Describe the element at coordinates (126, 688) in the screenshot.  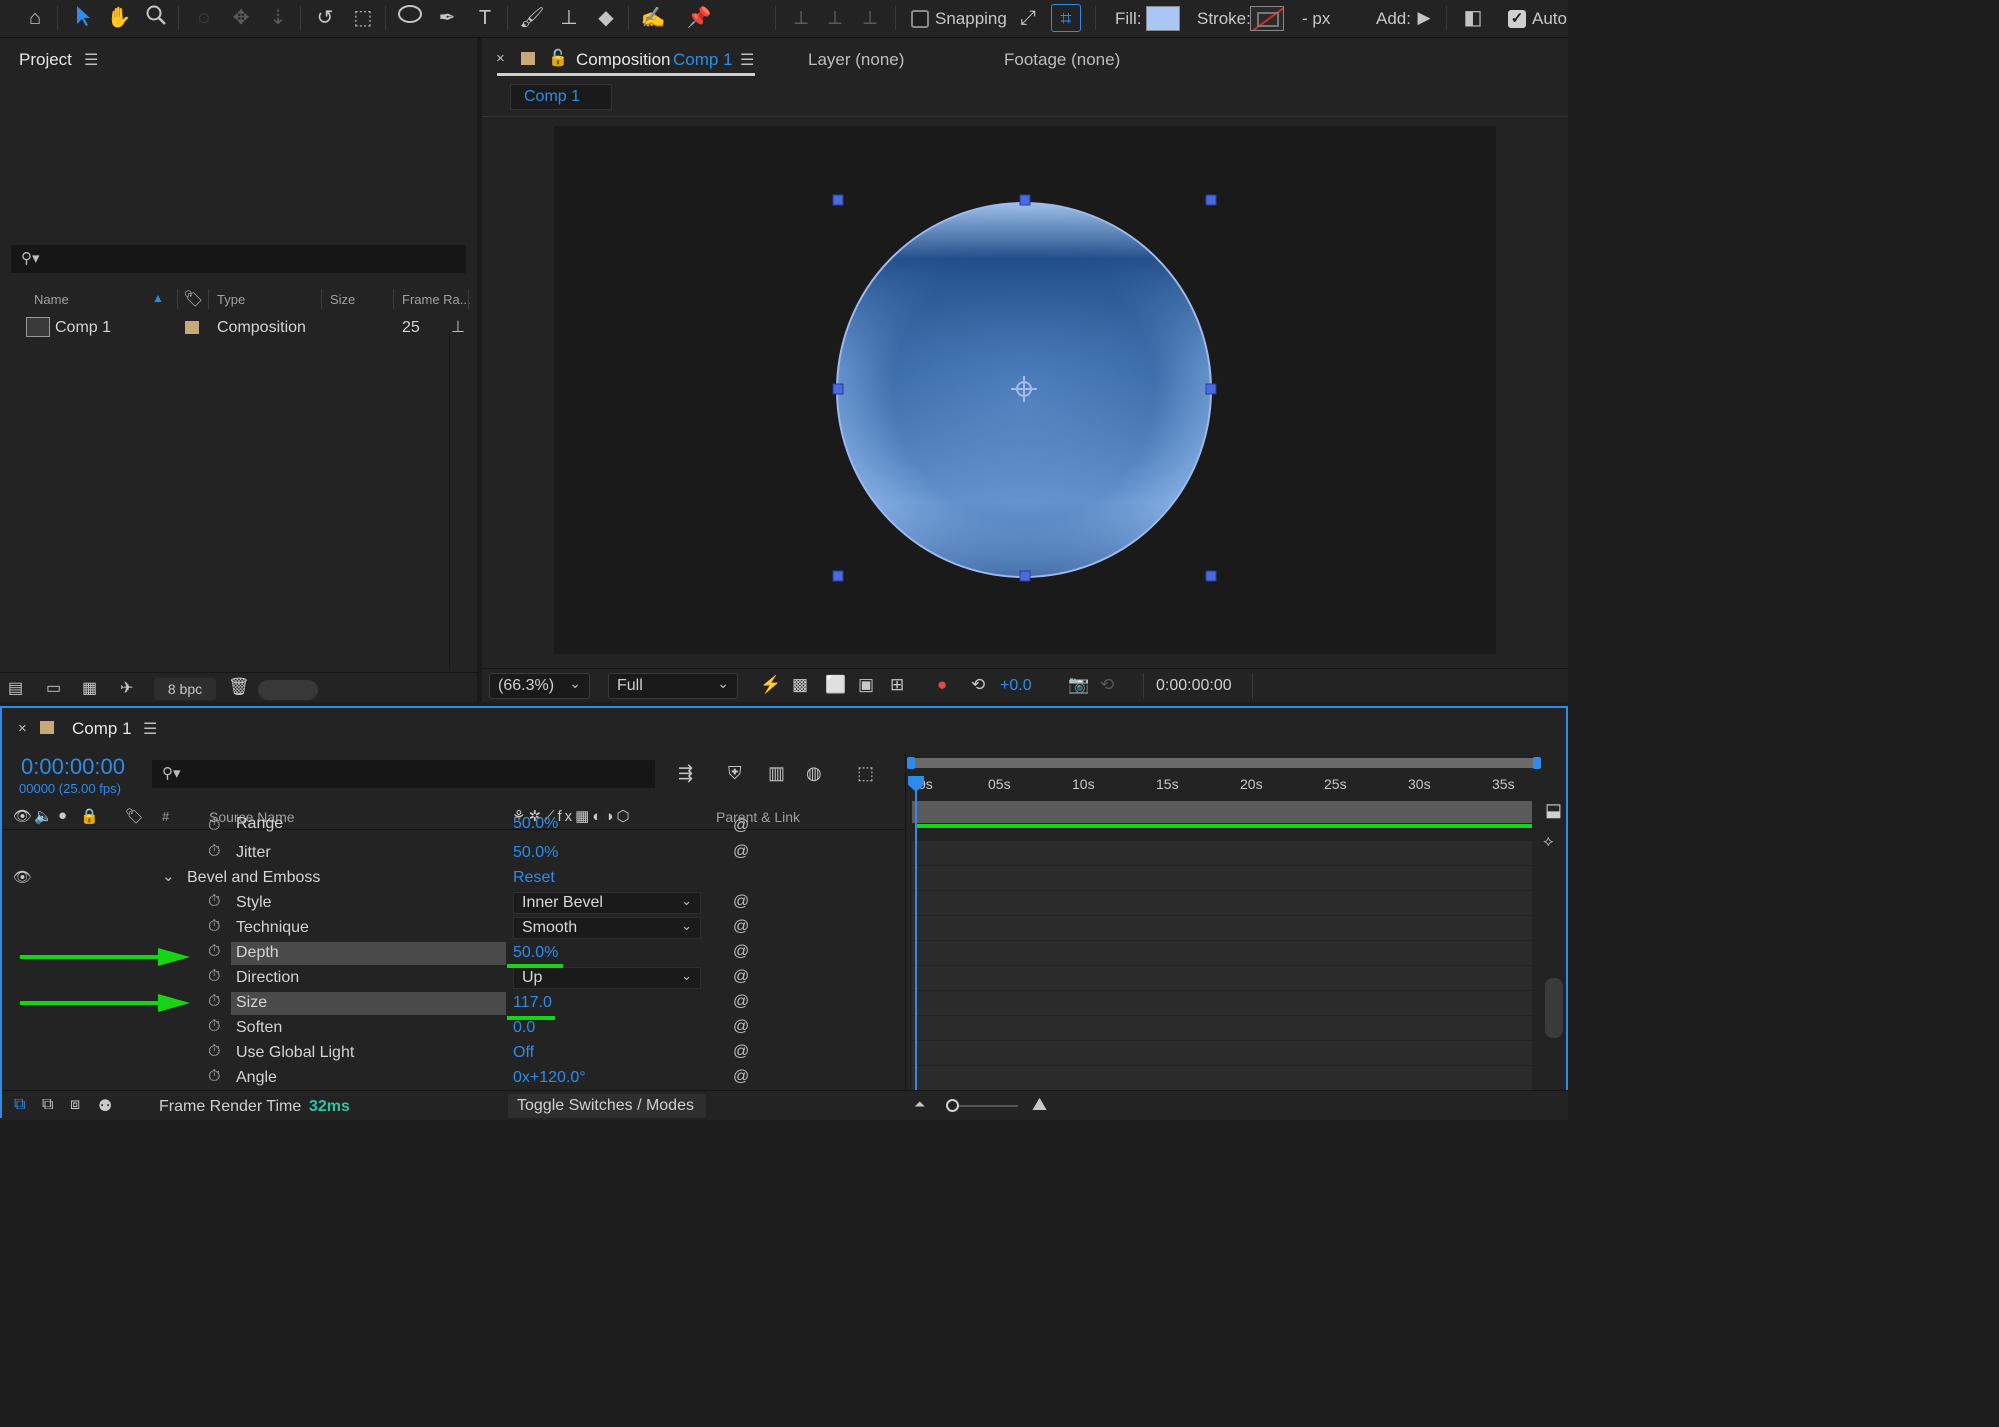
I see `render-queue-icon: ✈` at that location.